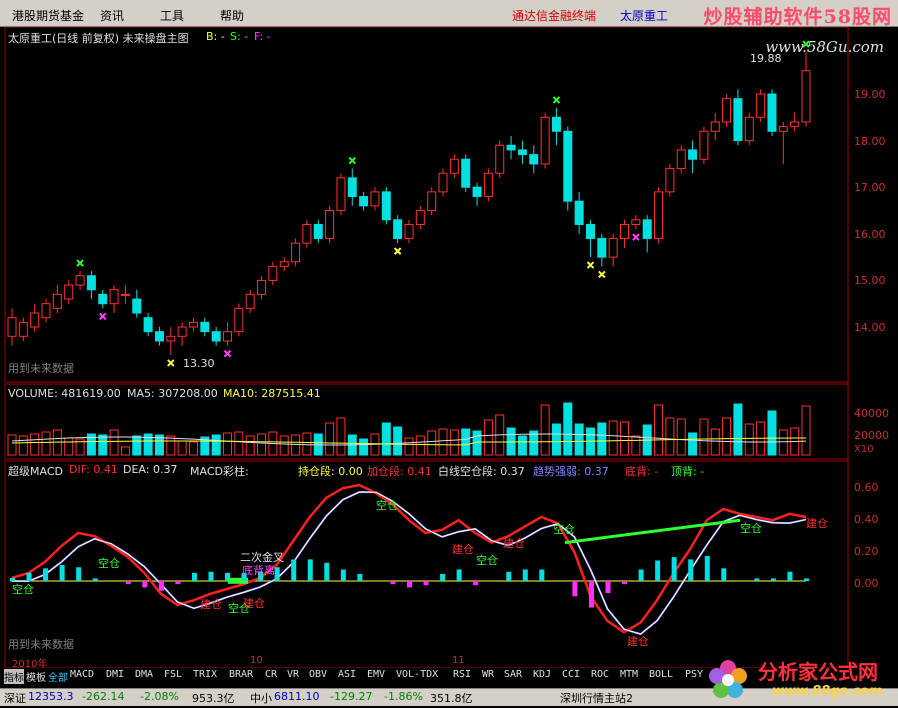  I want to click on volume-ma5: MA5: 307208.00, so click(172, 393).